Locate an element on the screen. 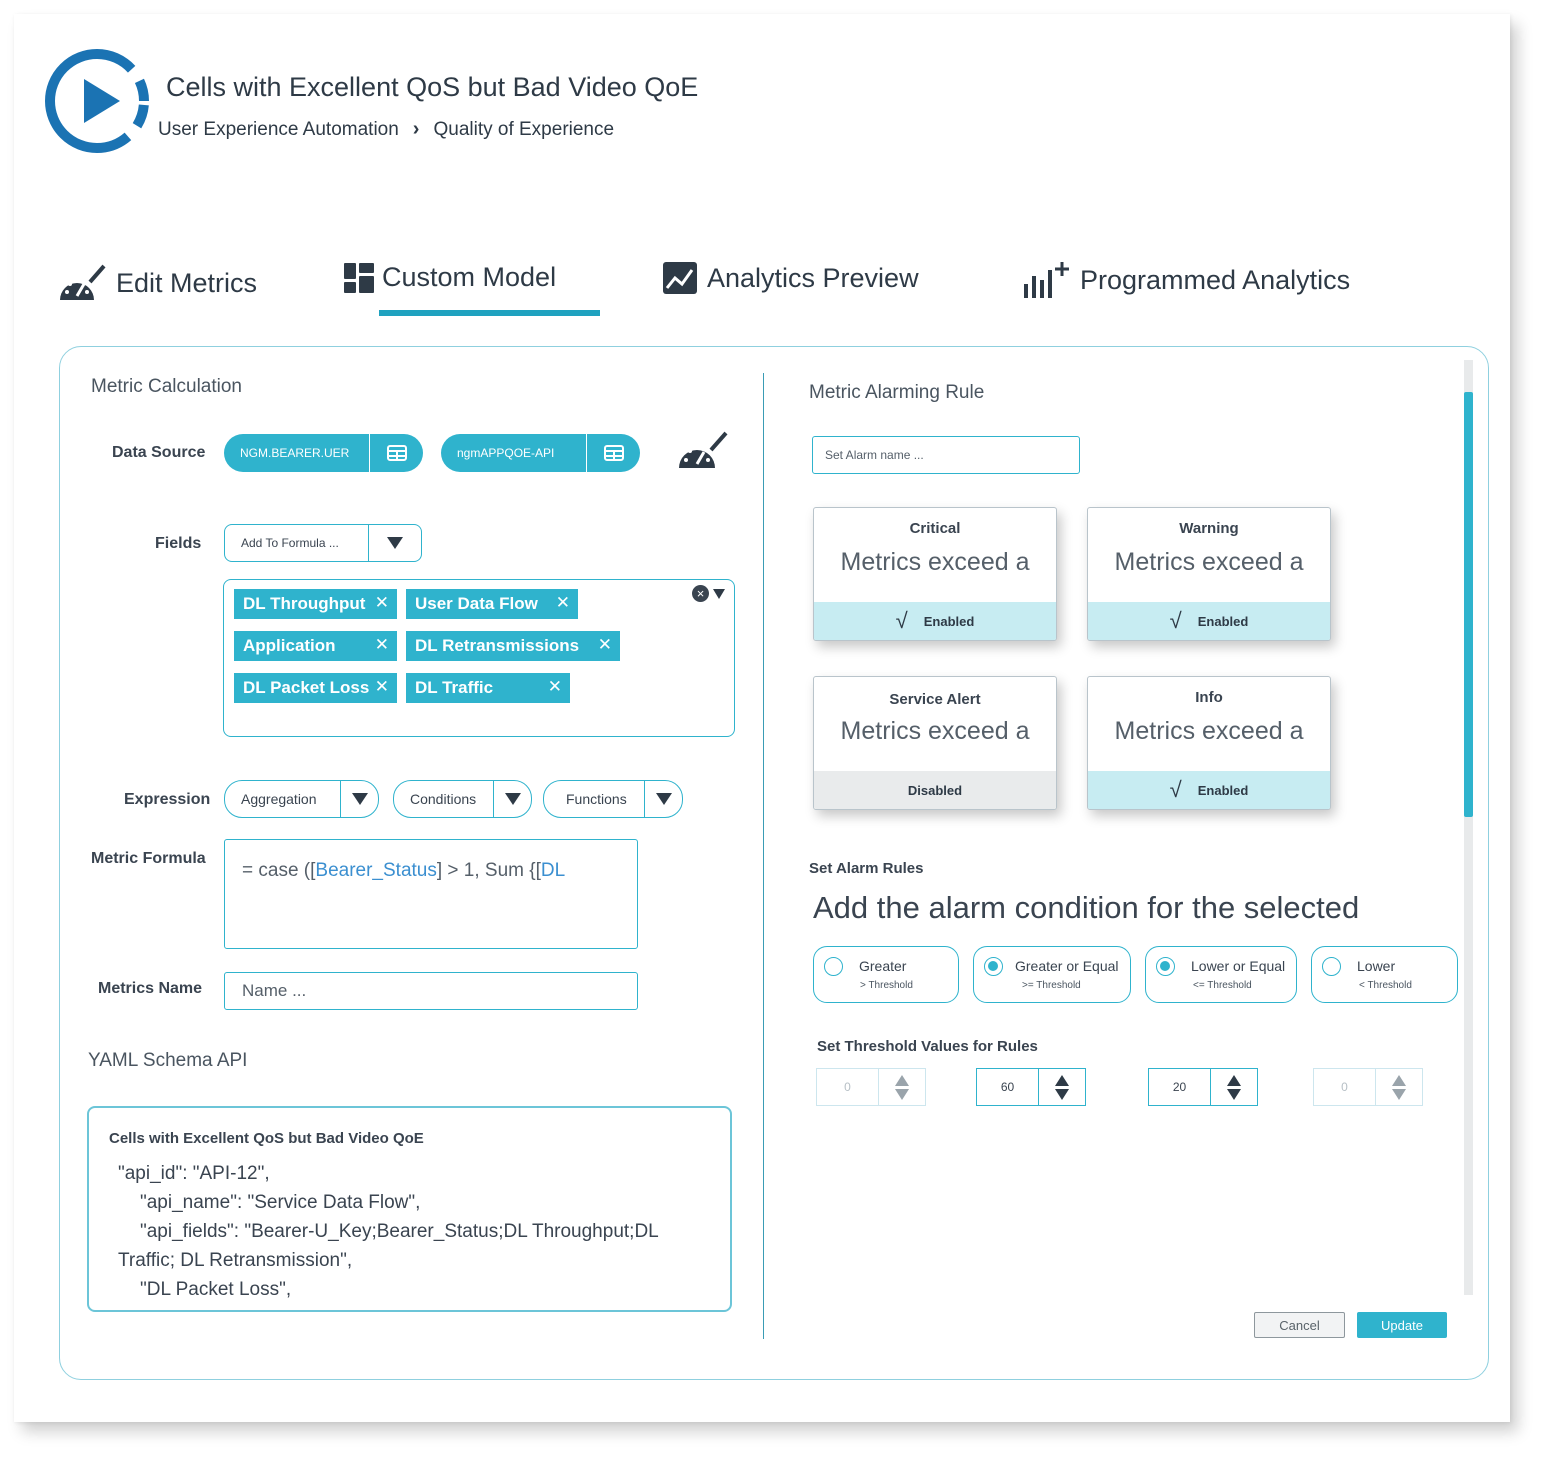 This screenshot has height=1467, width=1568. metric-formula-input: = case ([Bearer_Status] > 1, Sum {[DL is located at coordinates (431, 894).